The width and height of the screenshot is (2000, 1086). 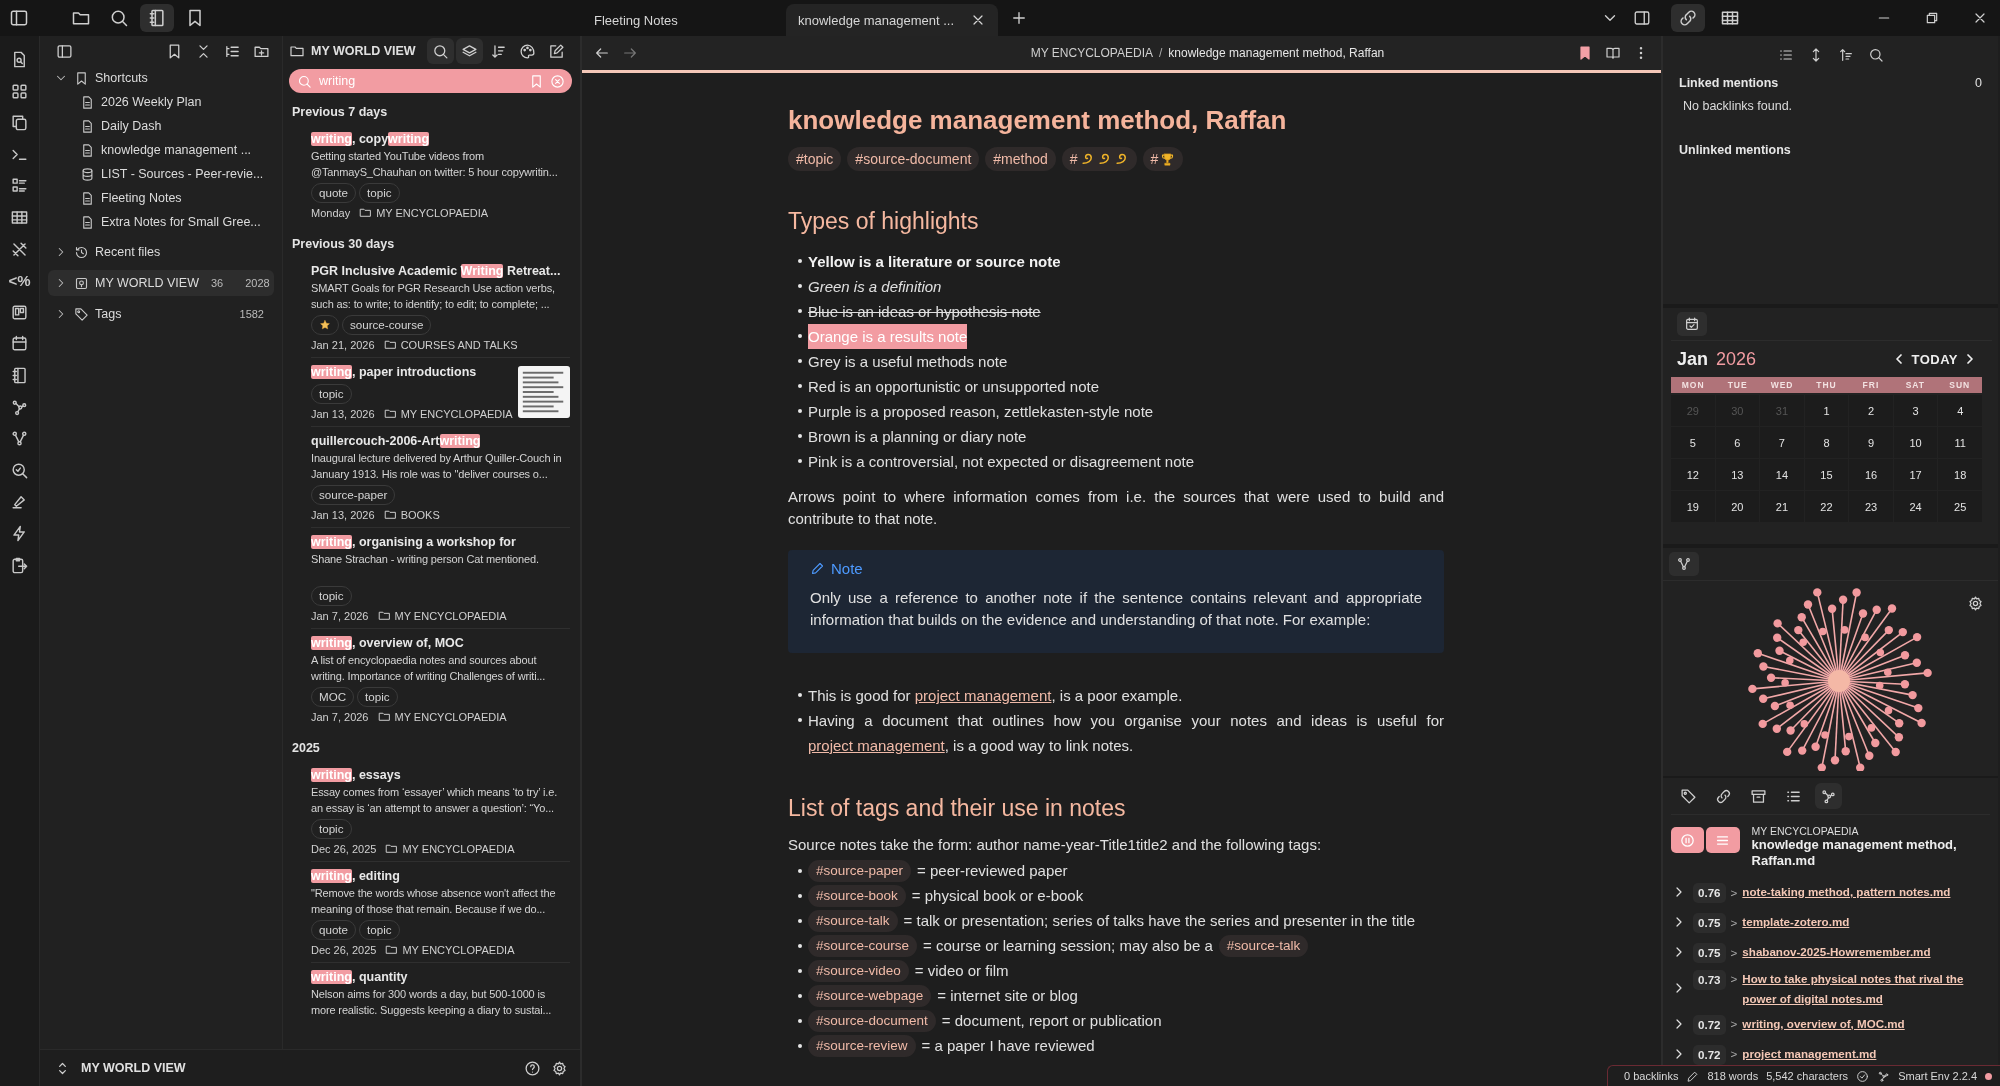 What do you see at coordinates (957, 808) in the screenshot?
I see `section-heading: List of tags and their use in notes` at bounding box center [957, 808].